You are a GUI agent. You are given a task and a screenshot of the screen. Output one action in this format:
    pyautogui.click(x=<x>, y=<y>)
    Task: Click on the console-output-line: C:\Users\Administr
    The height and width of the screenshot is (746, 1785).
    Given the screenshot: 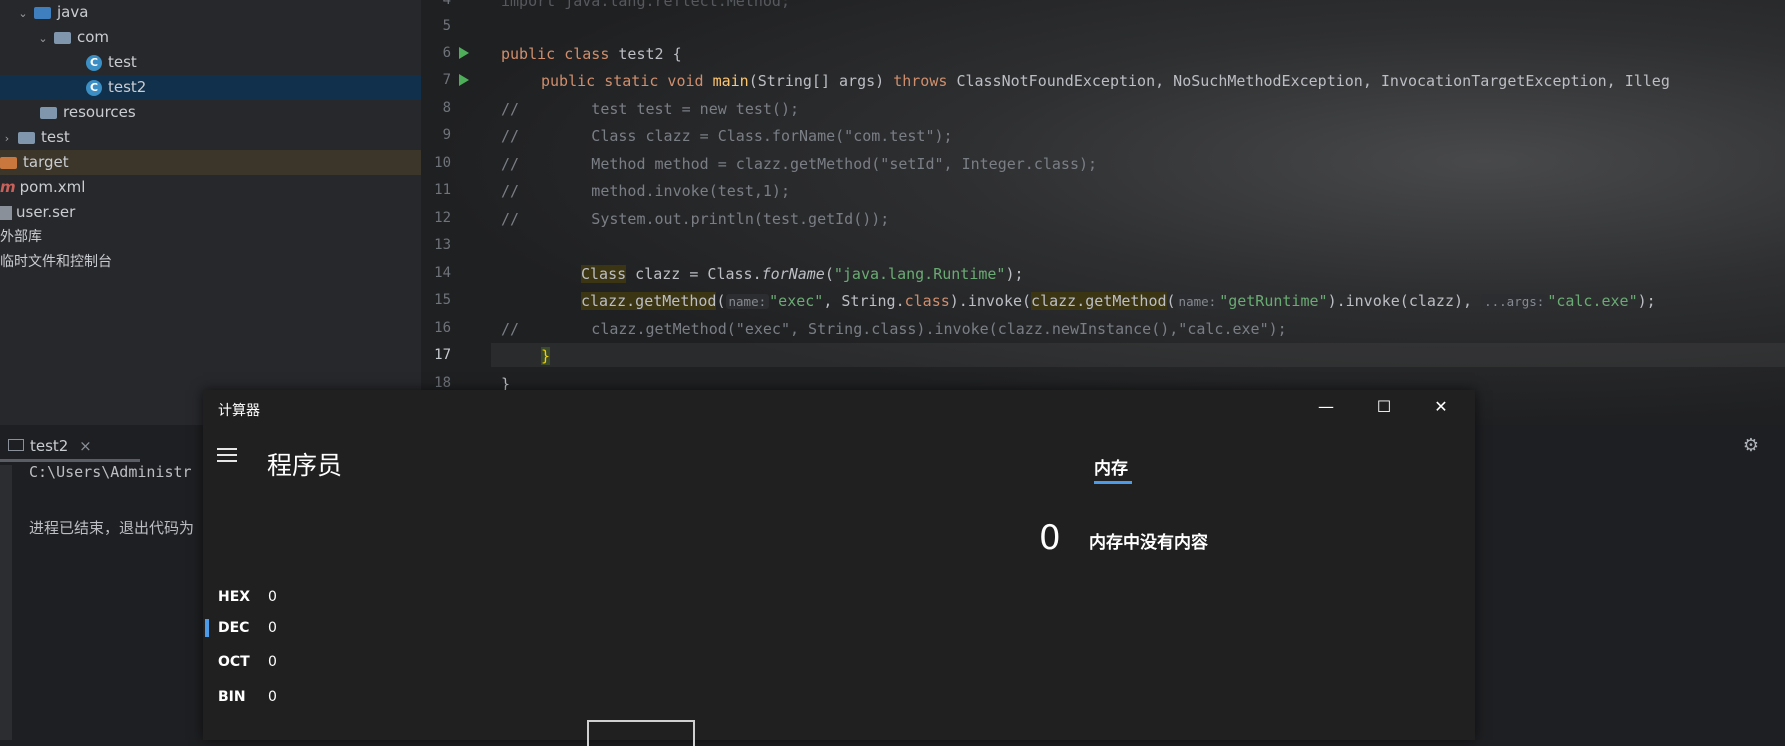 What is the action you would take?
    pyautogui.click(x=110, y=472)
    